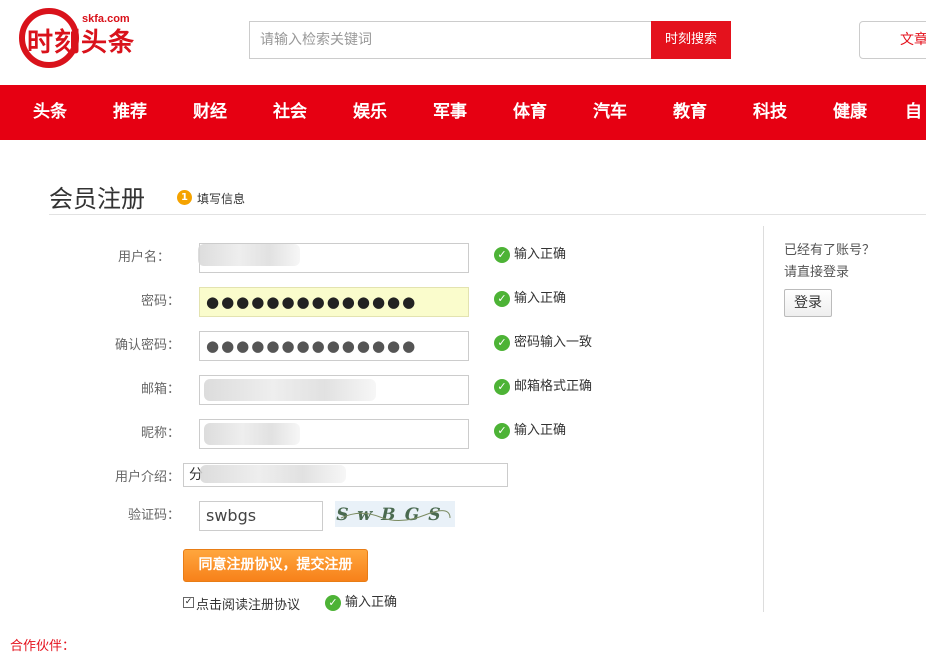 The height and width of the screenshot is (657, 926). What do you see at coordinates (106, 19) in the screenshot?
I see `logo-domain: skfa.com` at bounding box center [106, 19].